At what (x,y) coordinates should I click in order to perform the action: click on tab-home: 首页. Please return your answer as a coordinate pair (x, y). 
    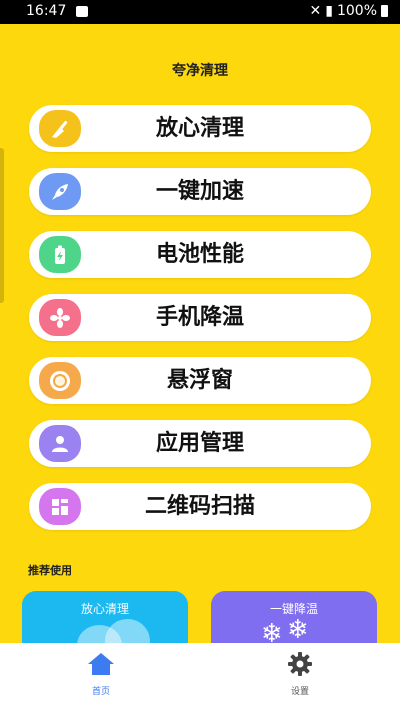
    Looking at the image, I should click on (101, 674).